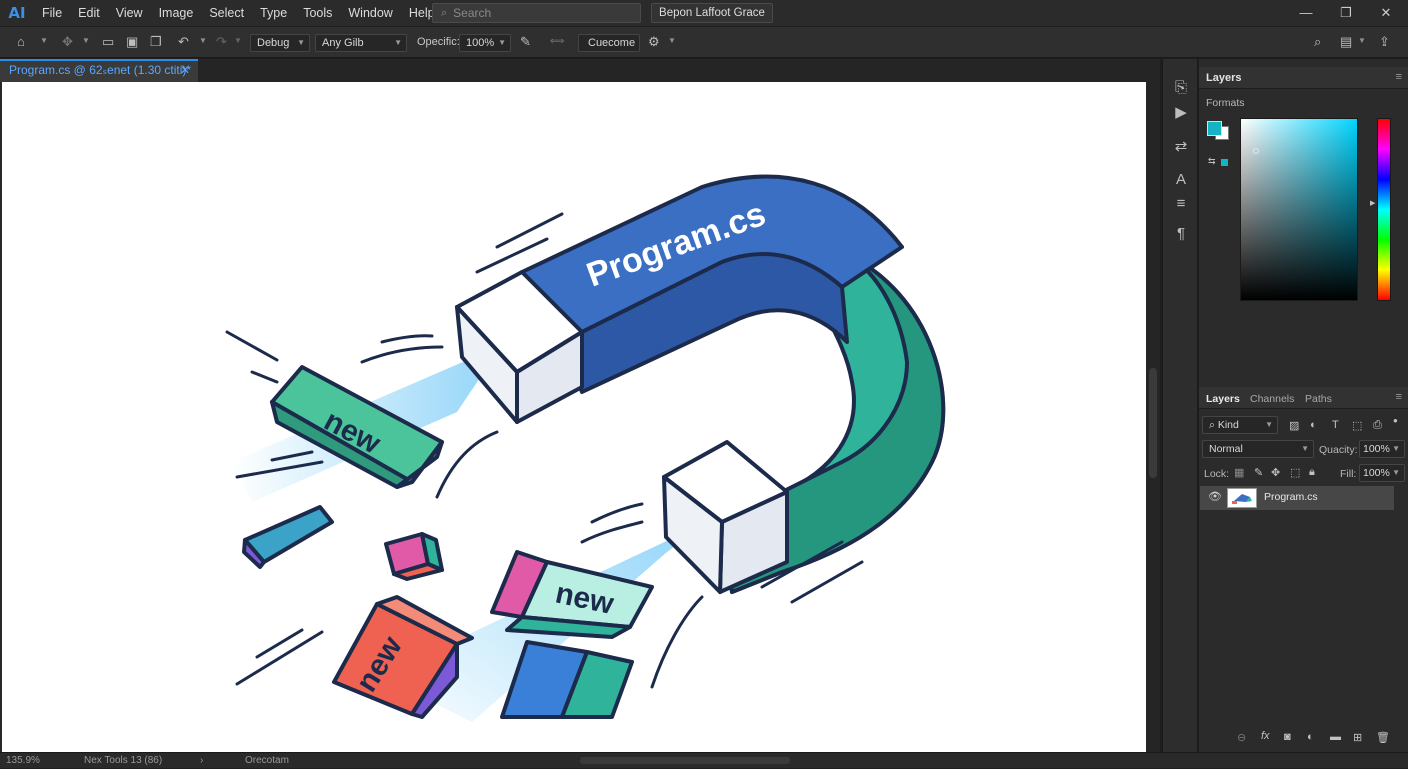 This screenshot has width=1408, height=769. I want to click on vertical-scrollbar, so click(1153, 417).